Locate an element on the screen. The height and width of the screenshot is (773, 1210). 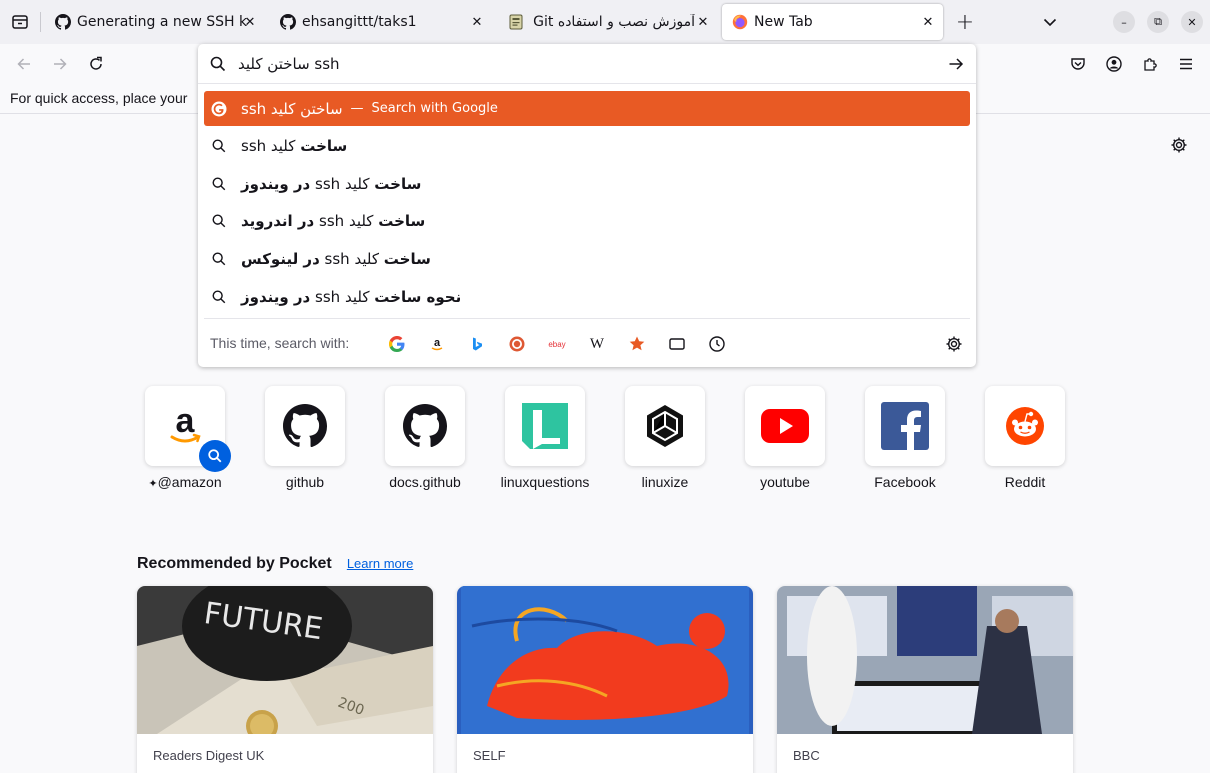
document-icon is located at coordinates (516, 22).